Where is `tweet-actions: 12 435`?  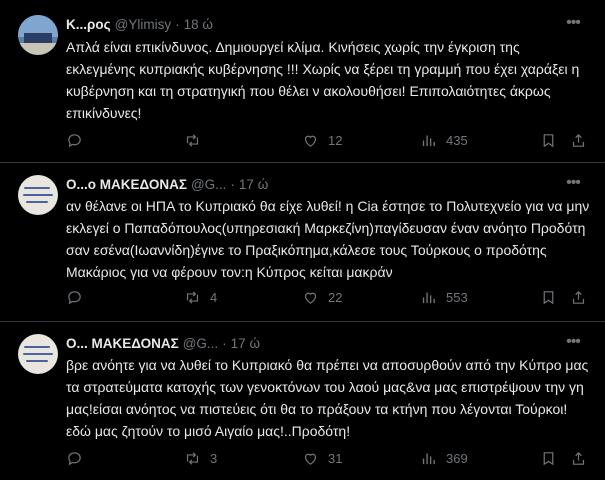 tweet-actions: 12 435 is located at coordinates (331, 140).